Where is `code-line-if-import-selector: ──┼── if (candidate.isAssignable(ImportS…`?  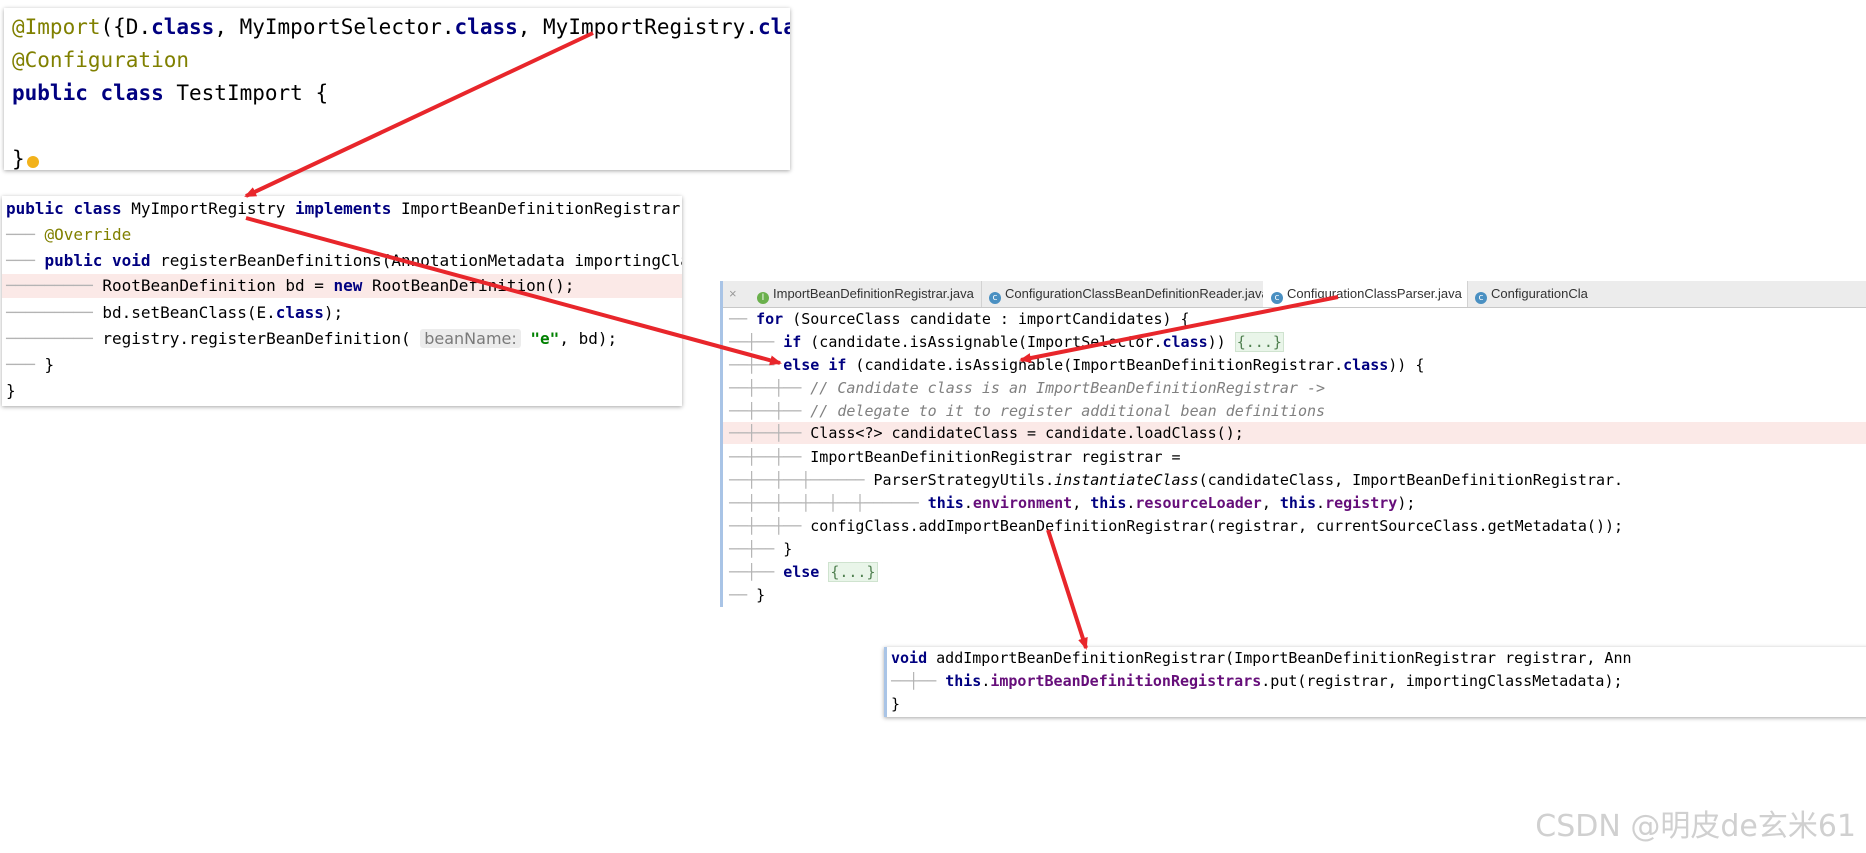 code-line-if-import-selector: ──┼── if (candidate.isAssignable(ImportS… is located at coordinates (1006, 342).